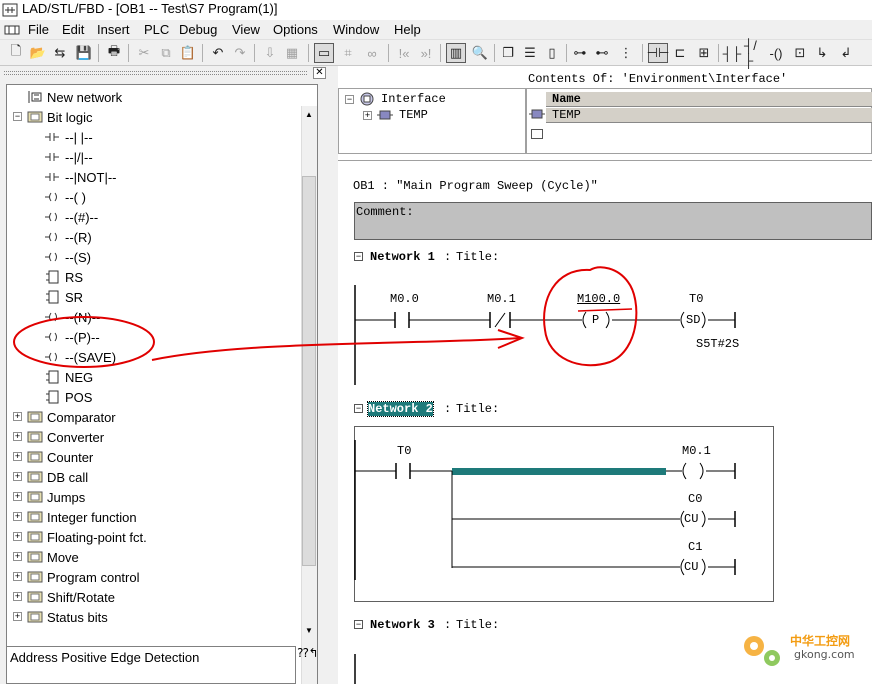 This screenshot has width=872, height=684. Describe the element at coordinates (477, 257) in the screenshot. I see `network-1-title: Title:` at that location.